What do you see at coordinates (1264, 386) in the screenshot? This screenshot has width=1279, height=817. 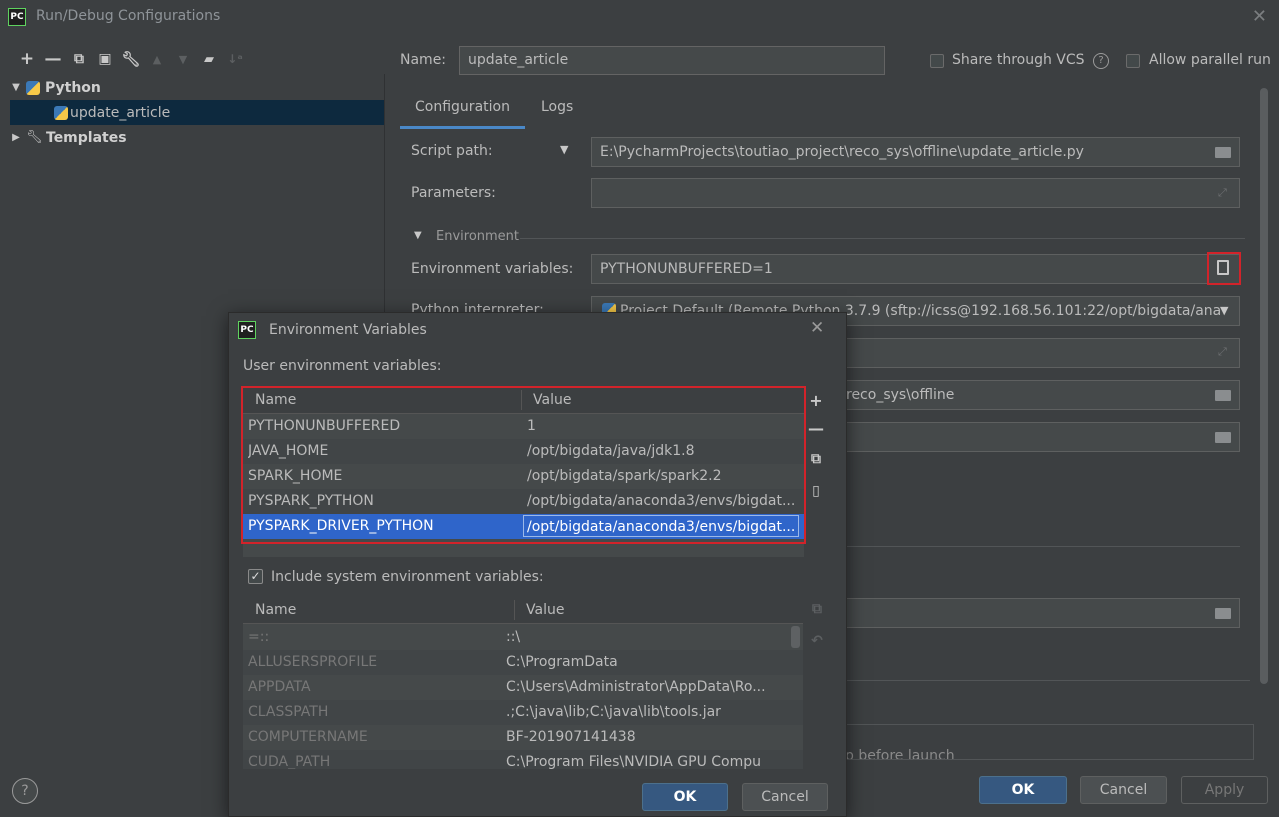 I see `main-scrollbar` at bounding box center [1264, 386].